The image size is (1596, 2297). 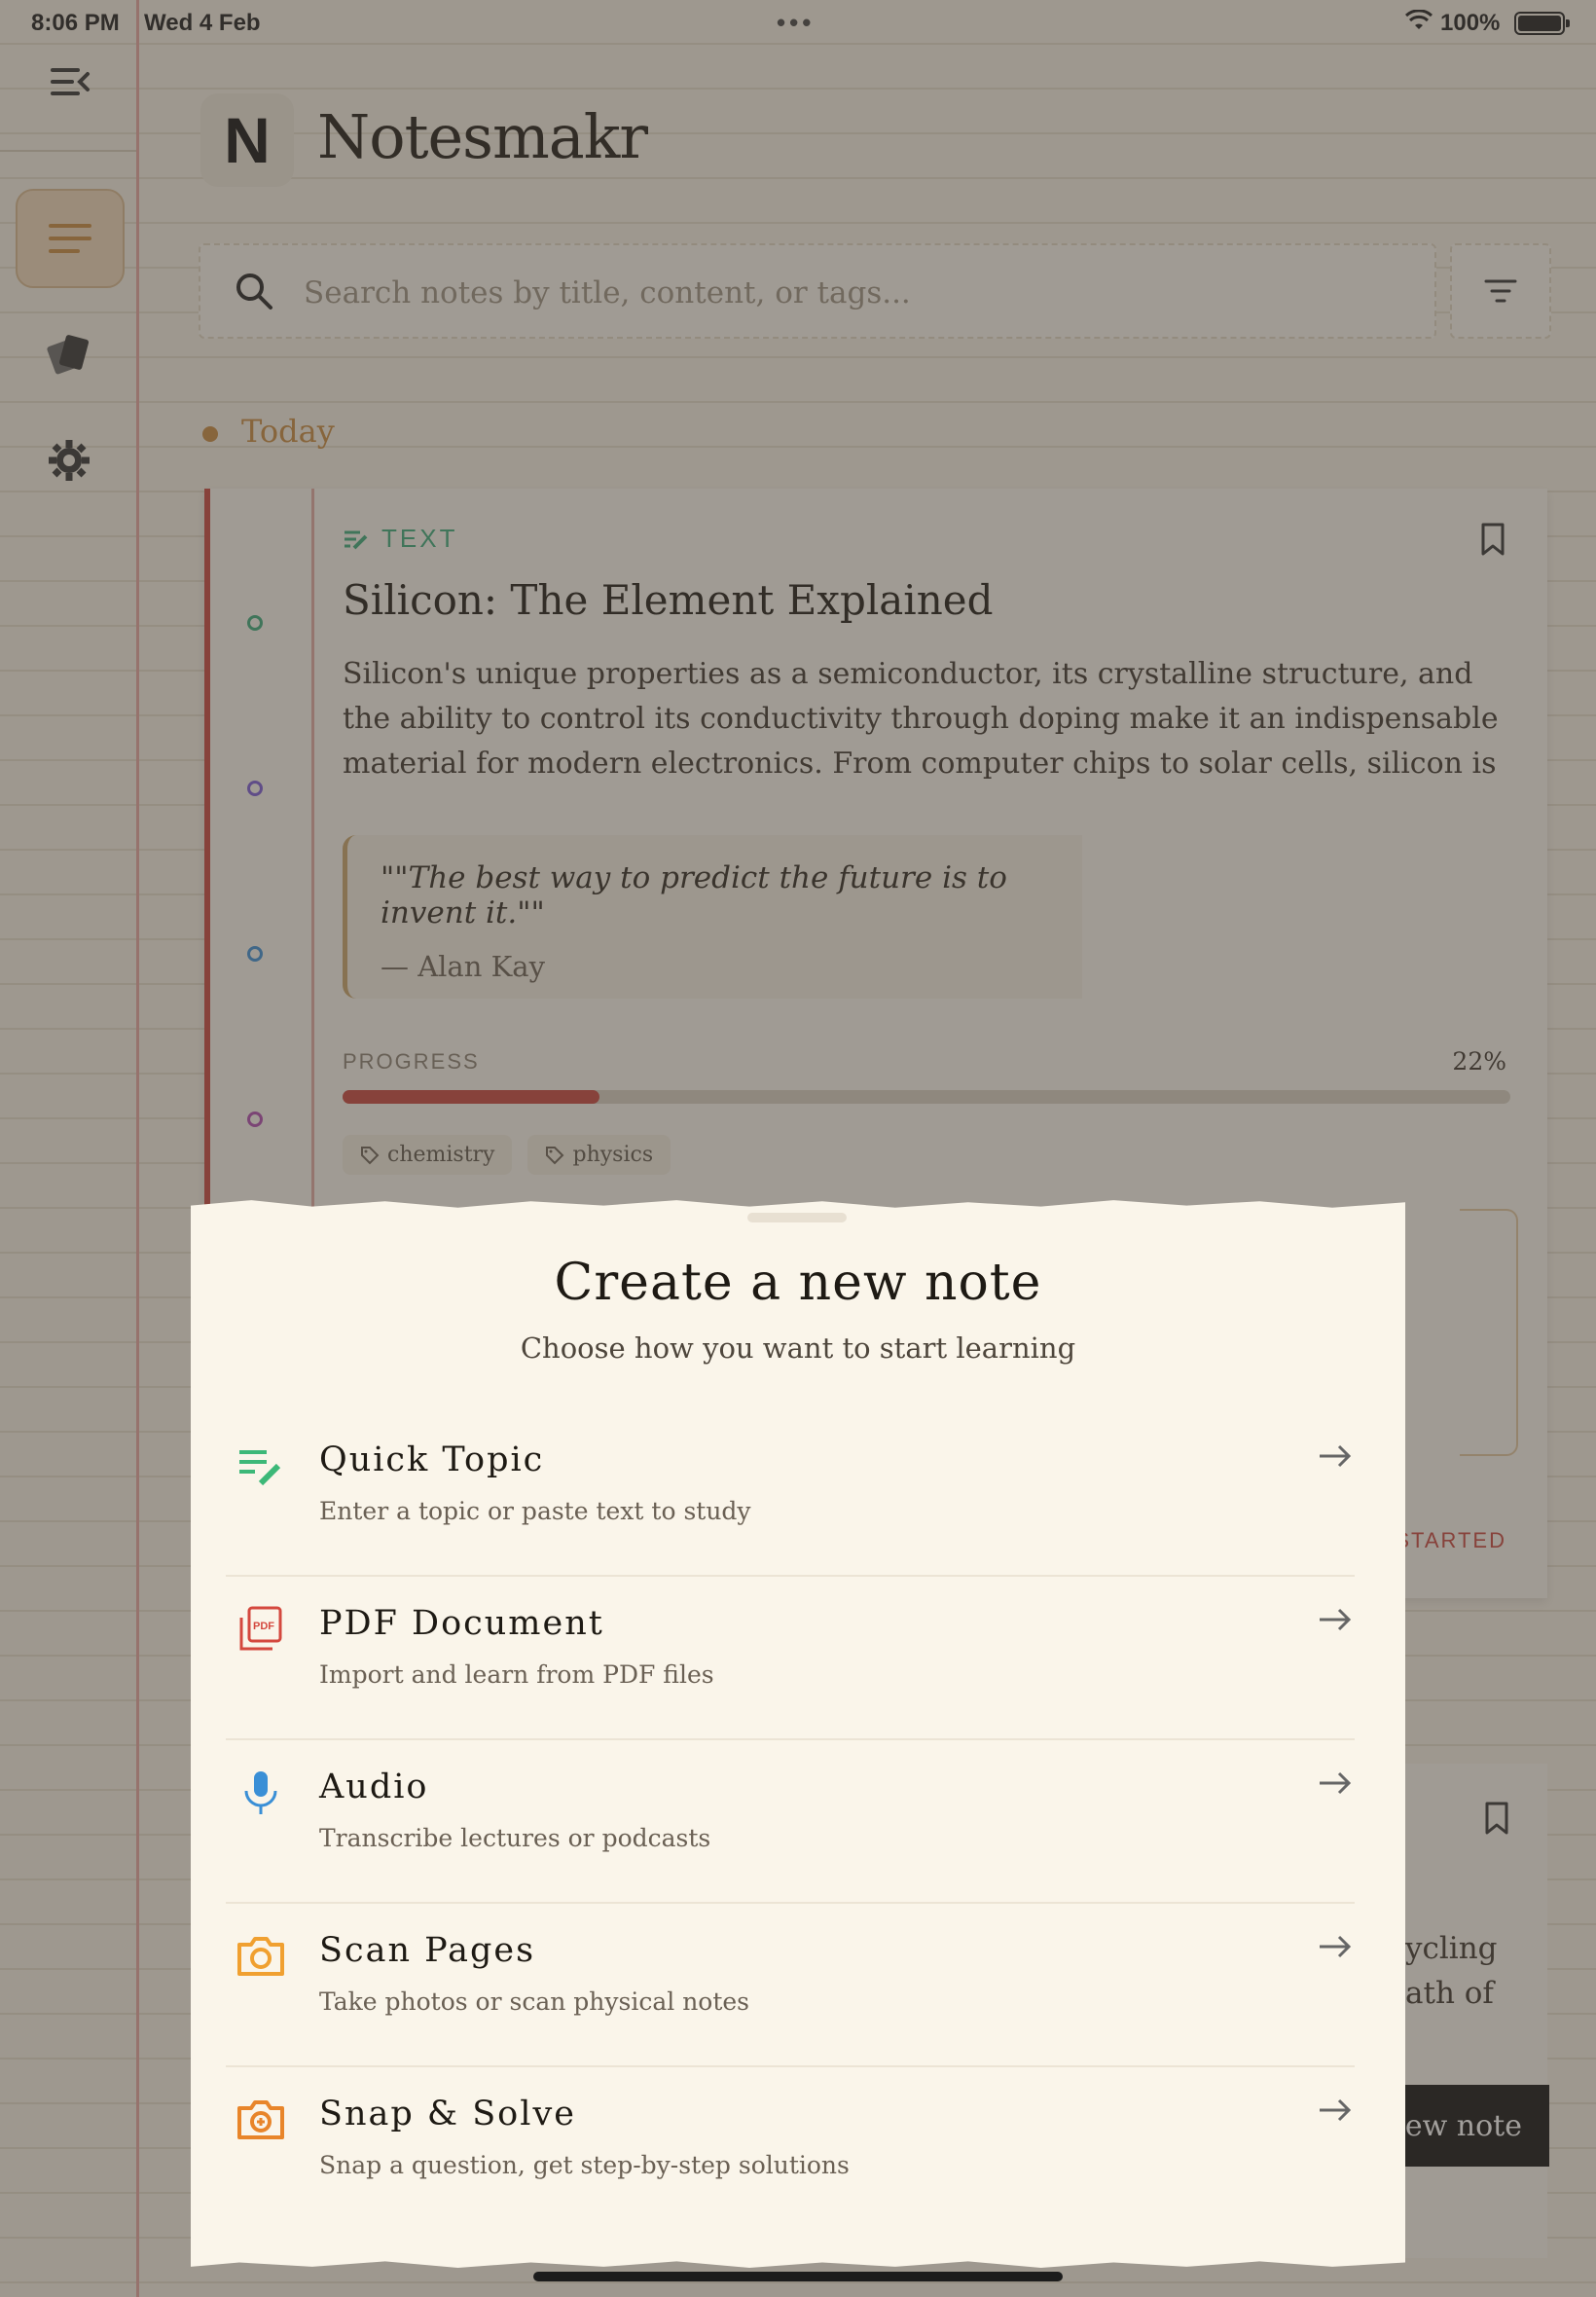 What do you see at coordinates (260, 2119) in the screenshot?
I see `camera-plus-icon` at bounding box center [260, 2119].